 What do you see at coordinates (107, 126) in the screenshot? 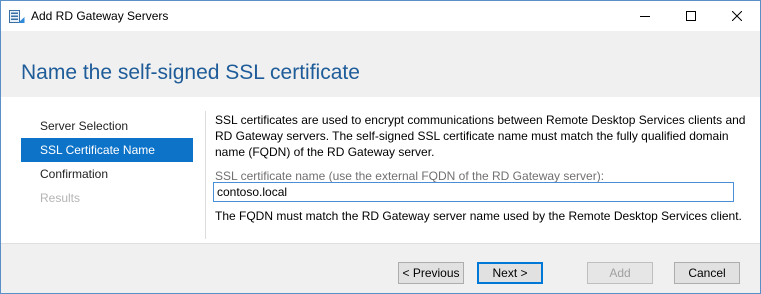
I see `nav-item-server-selection: Server Selection` at bounding box center [107, 126].